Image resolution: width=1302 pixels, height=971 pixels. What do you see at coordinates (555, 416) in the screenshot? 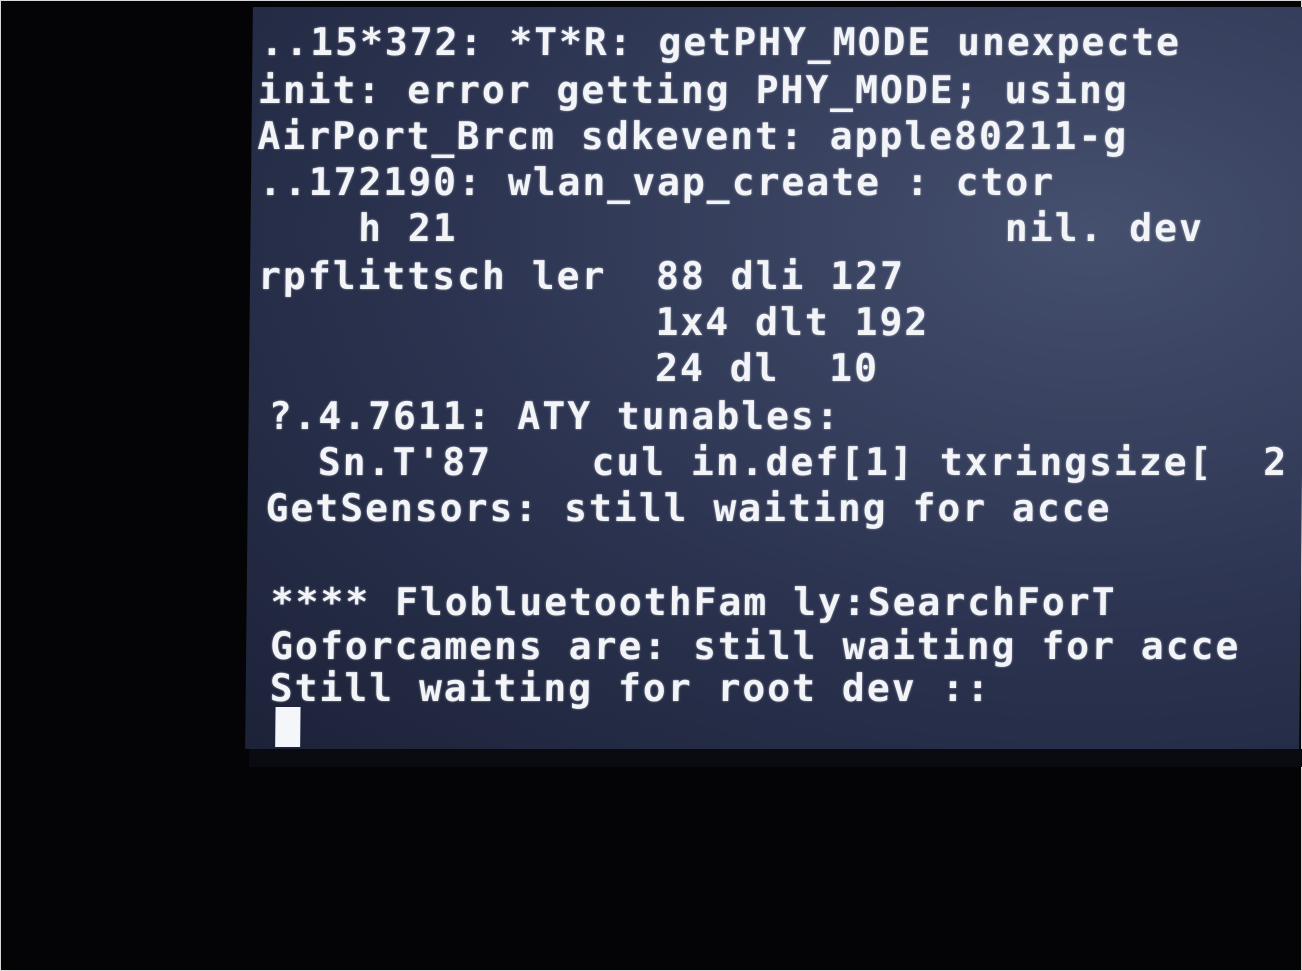
I see `console-line: ?.4.7611: ATY tunables:` at bounding box center [555, 416].